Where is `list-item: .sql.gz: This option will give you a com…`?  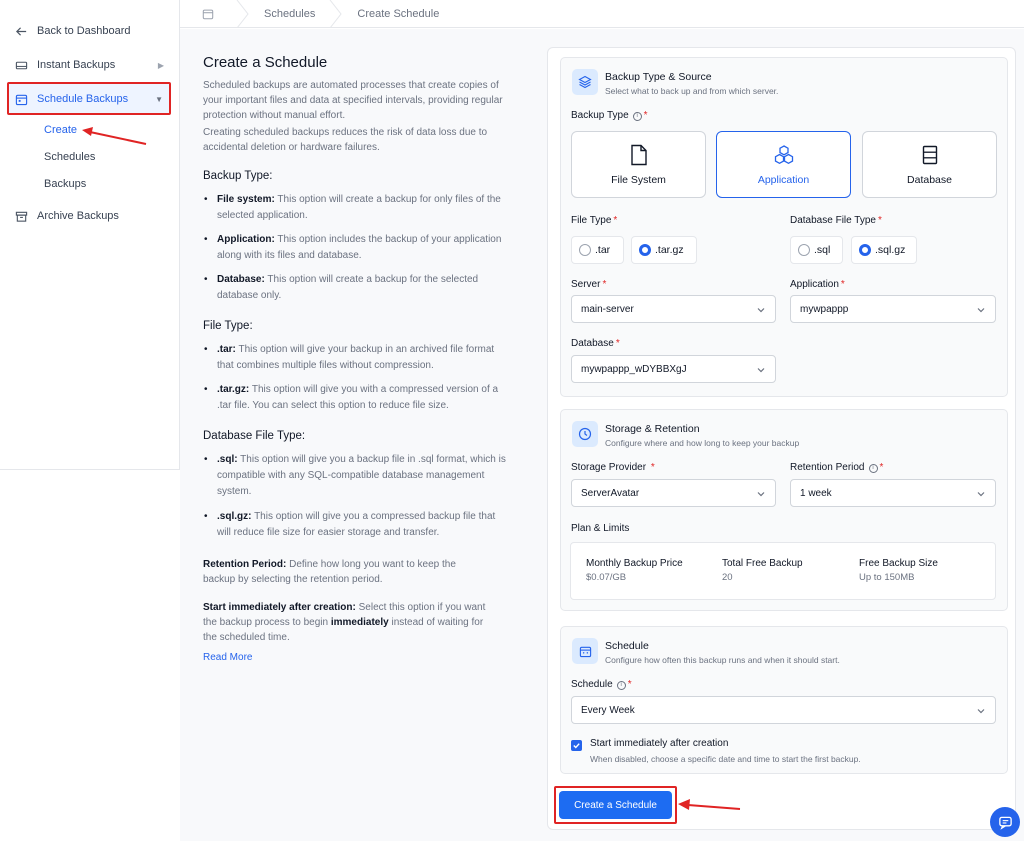 list-item: .sql.gz: This option will give you a com… is located at coordinates (355, 525).